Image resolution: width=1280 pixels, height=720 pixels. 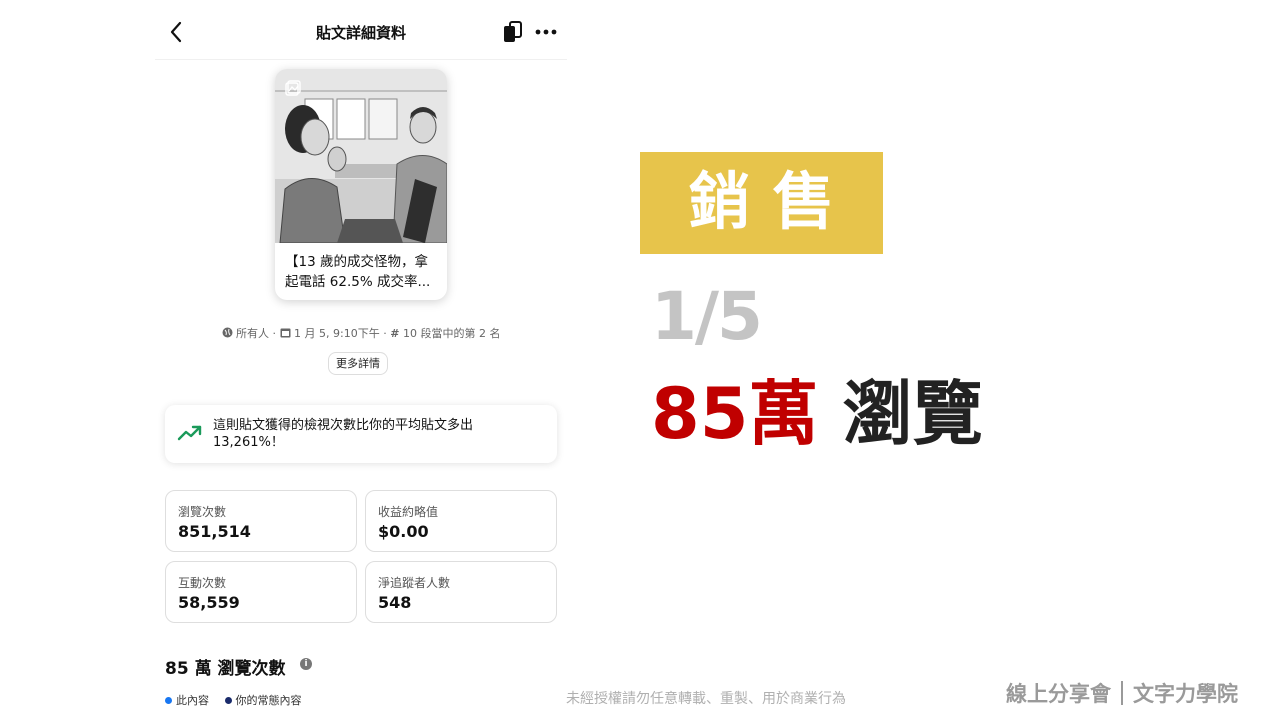 I want to click on headline-text: 瀏覽, so click(x=912, y=414).